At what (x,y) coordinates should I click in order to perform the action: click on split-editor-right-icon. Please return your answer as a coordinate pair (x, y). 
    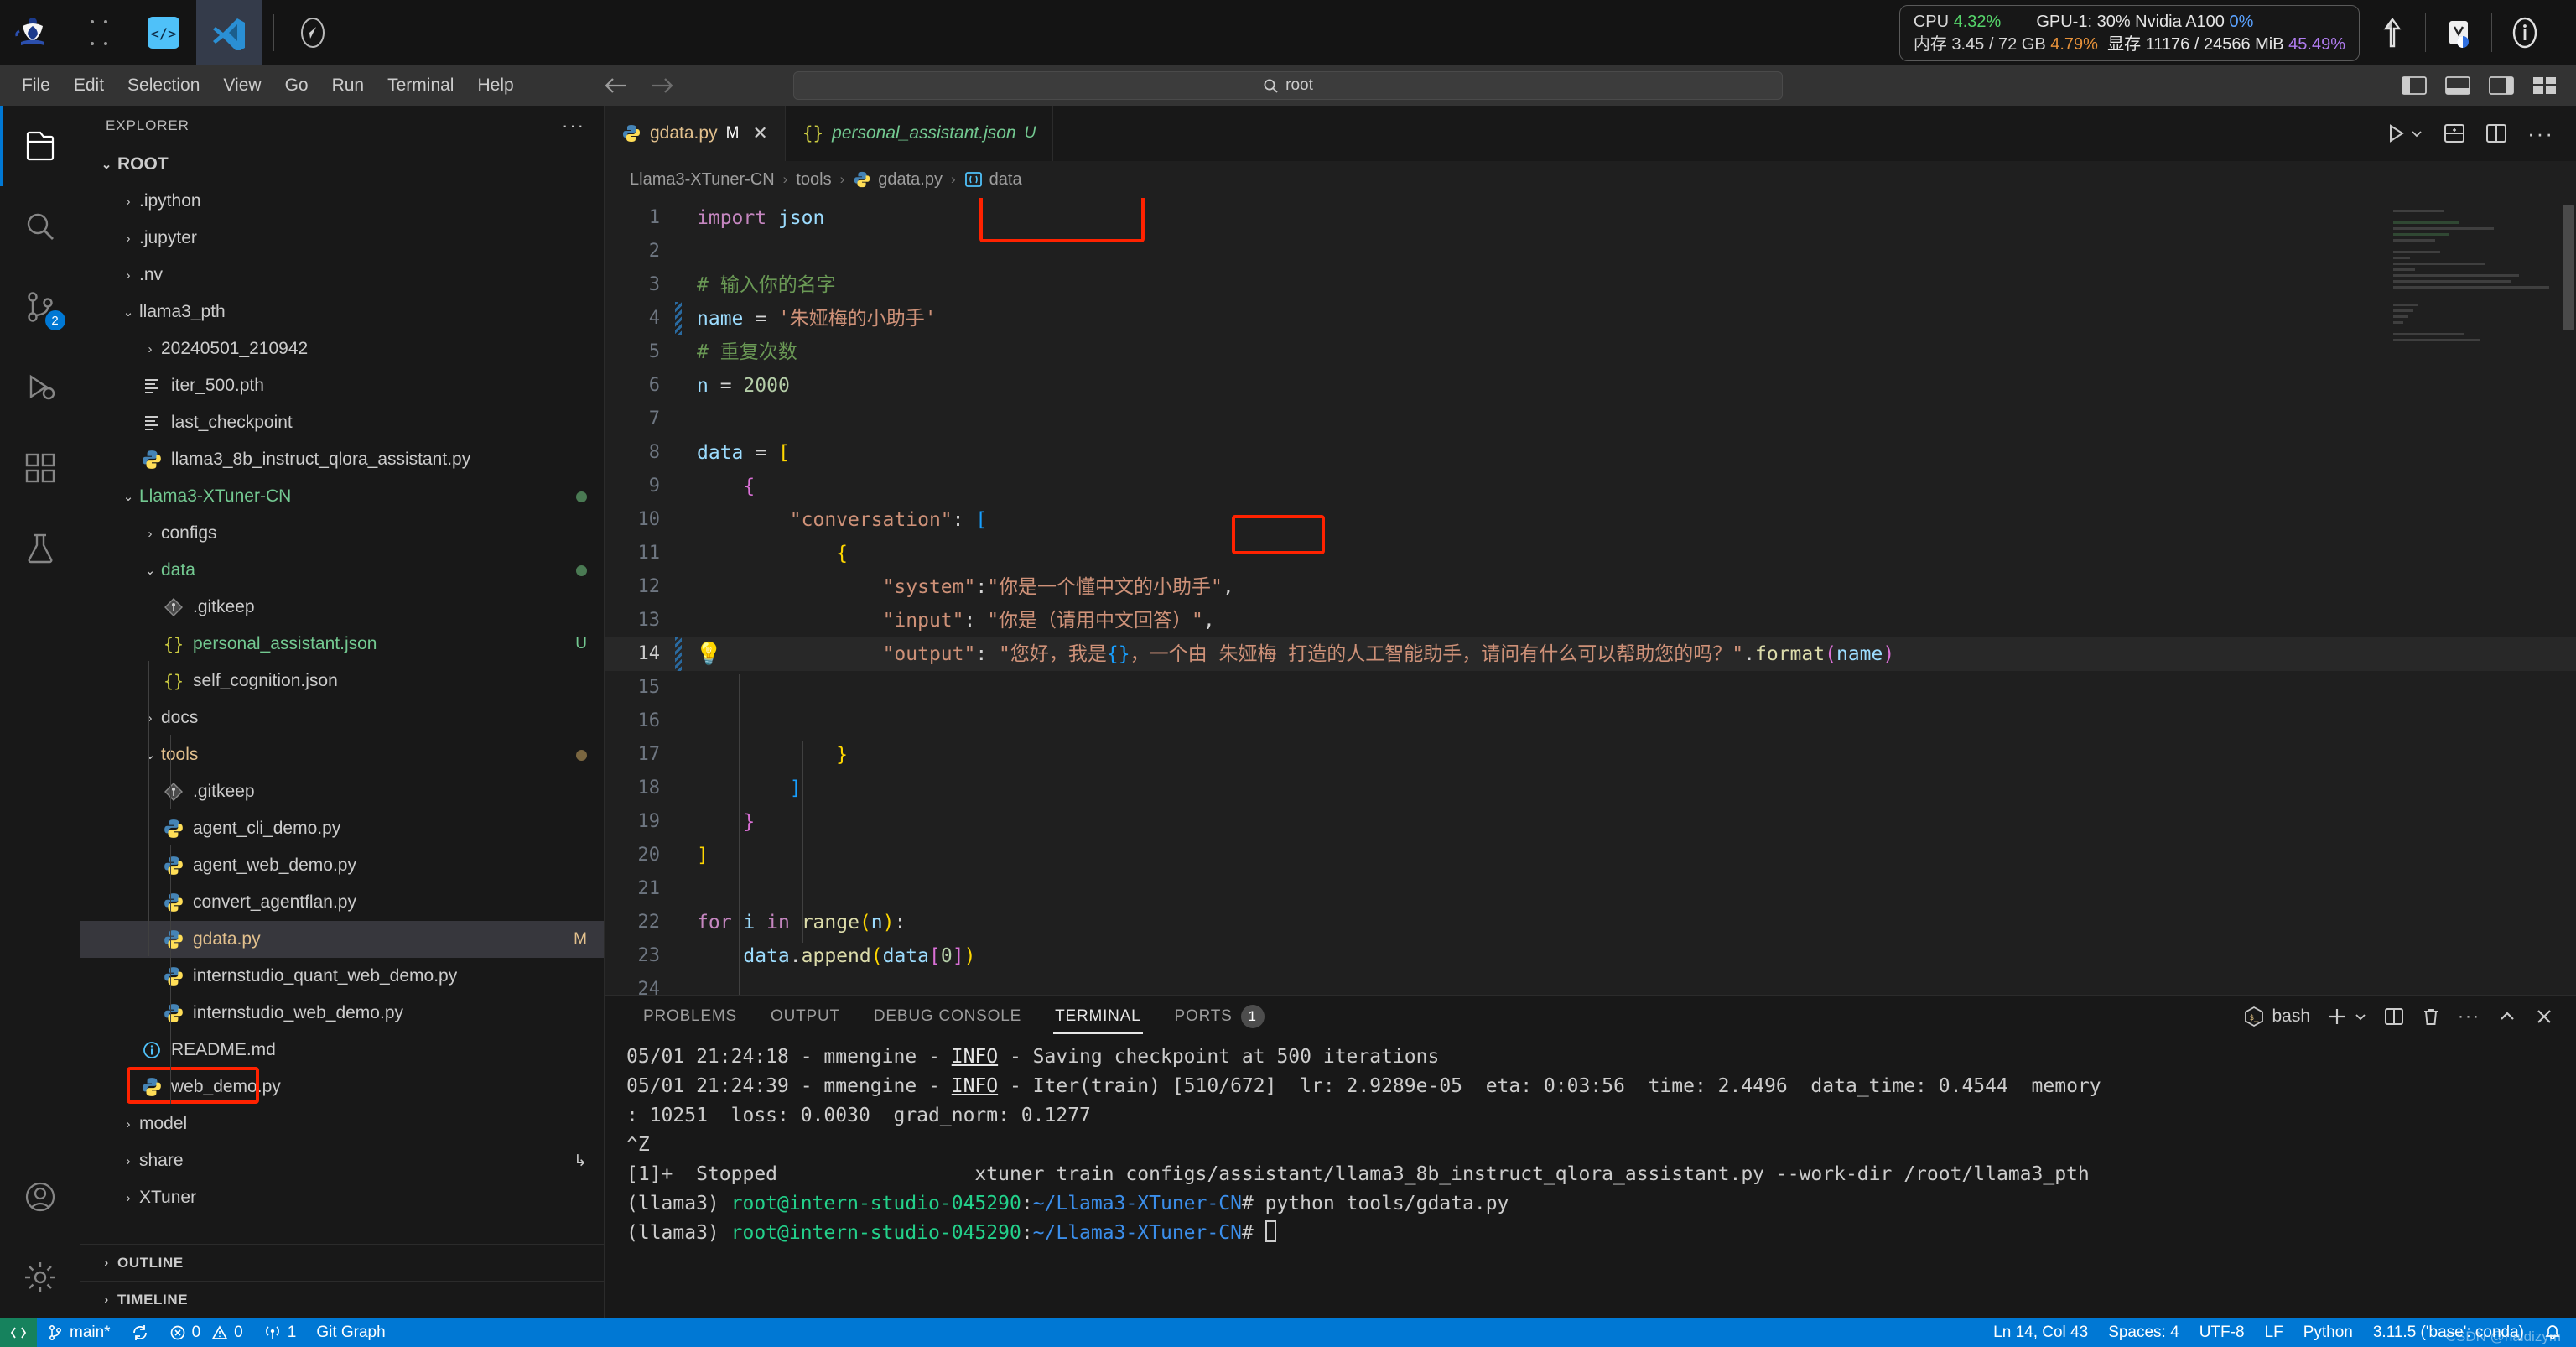
    Looking at the image, I should click on (2496, 133).